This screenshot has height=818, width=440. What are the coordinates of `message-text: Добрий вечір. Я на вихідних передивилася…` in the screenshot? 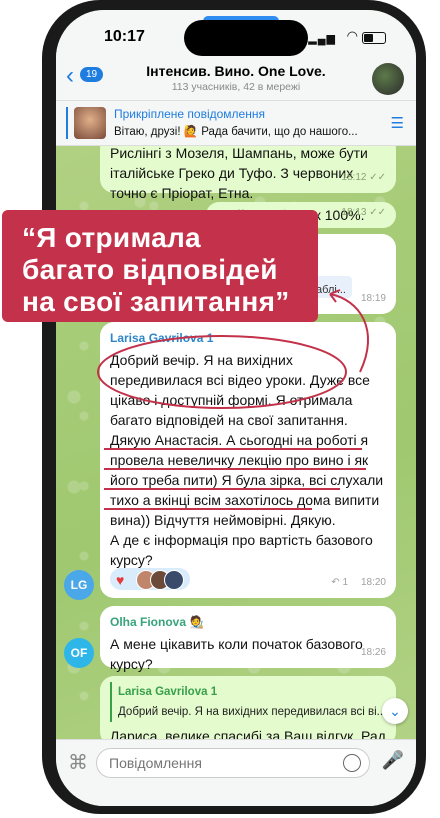 It's located at (247, 440).